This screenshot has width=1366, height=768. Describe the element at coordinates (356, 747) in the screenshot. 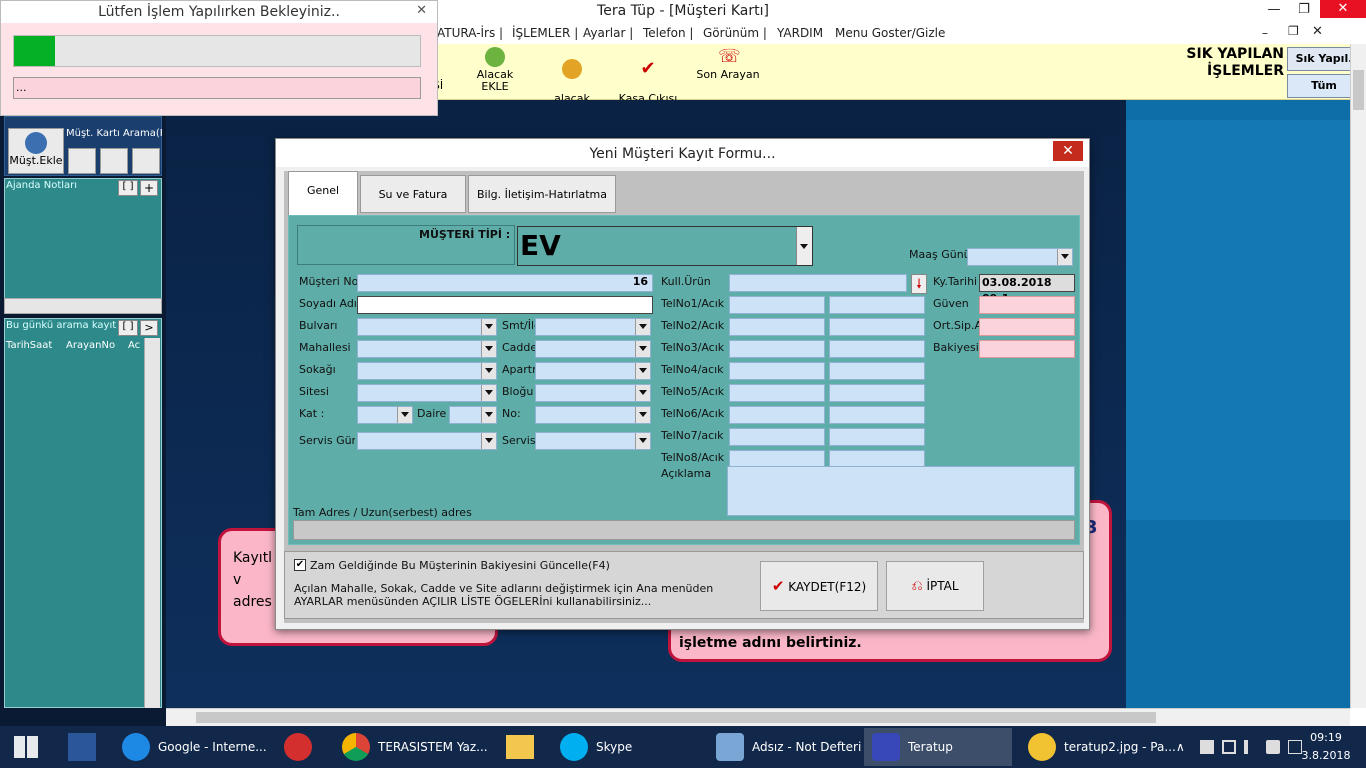

I see `chrome-icon` at that location.